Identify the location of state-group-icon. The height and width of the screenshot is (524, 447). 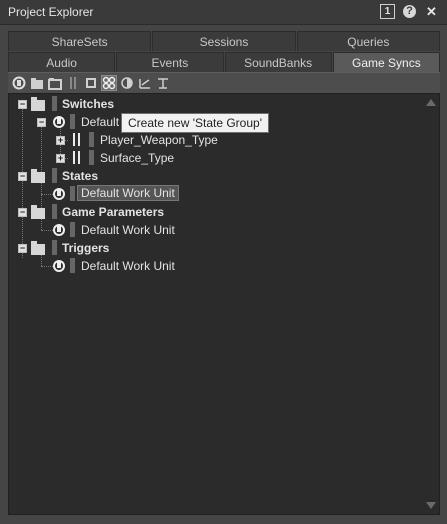
(109, 83).